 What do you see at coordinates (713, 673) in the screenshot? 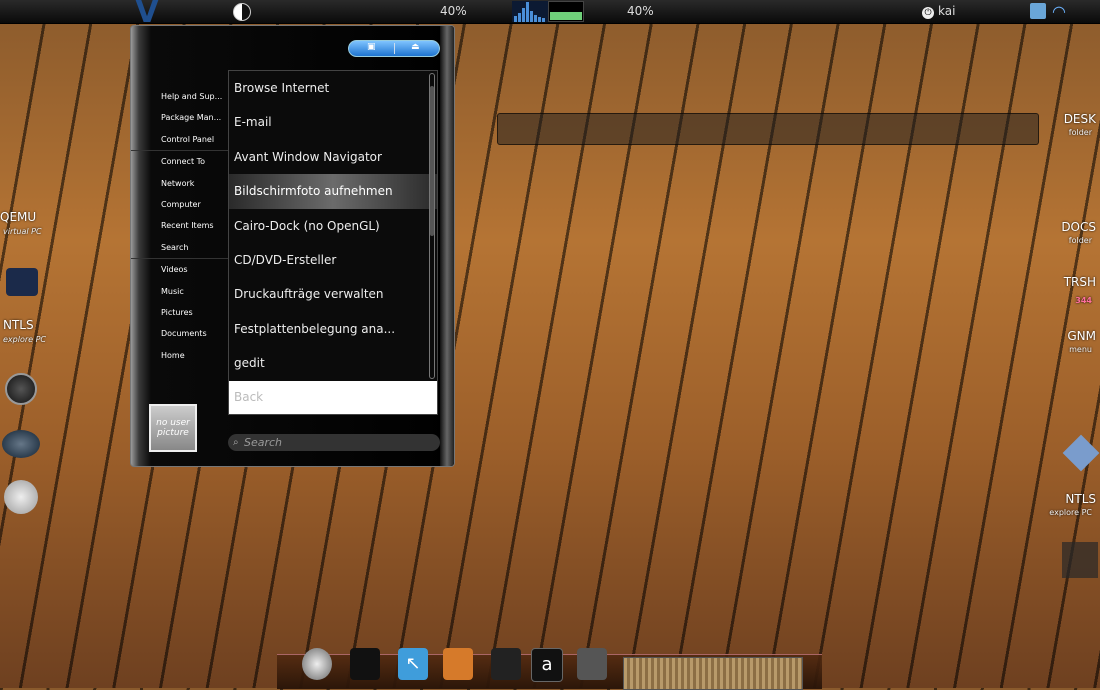
I see `dock-panel-widget` at bounding box center [713, 673].